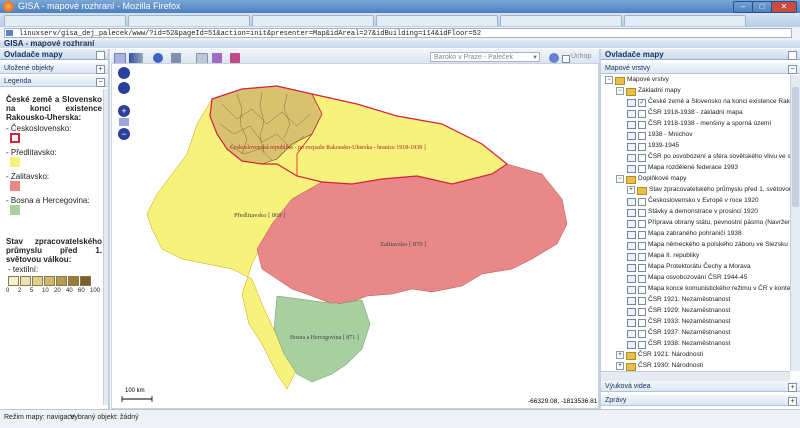 This screenshot has width=800, height=428. I want to click on collapse-right-icon, so click(792, 55).